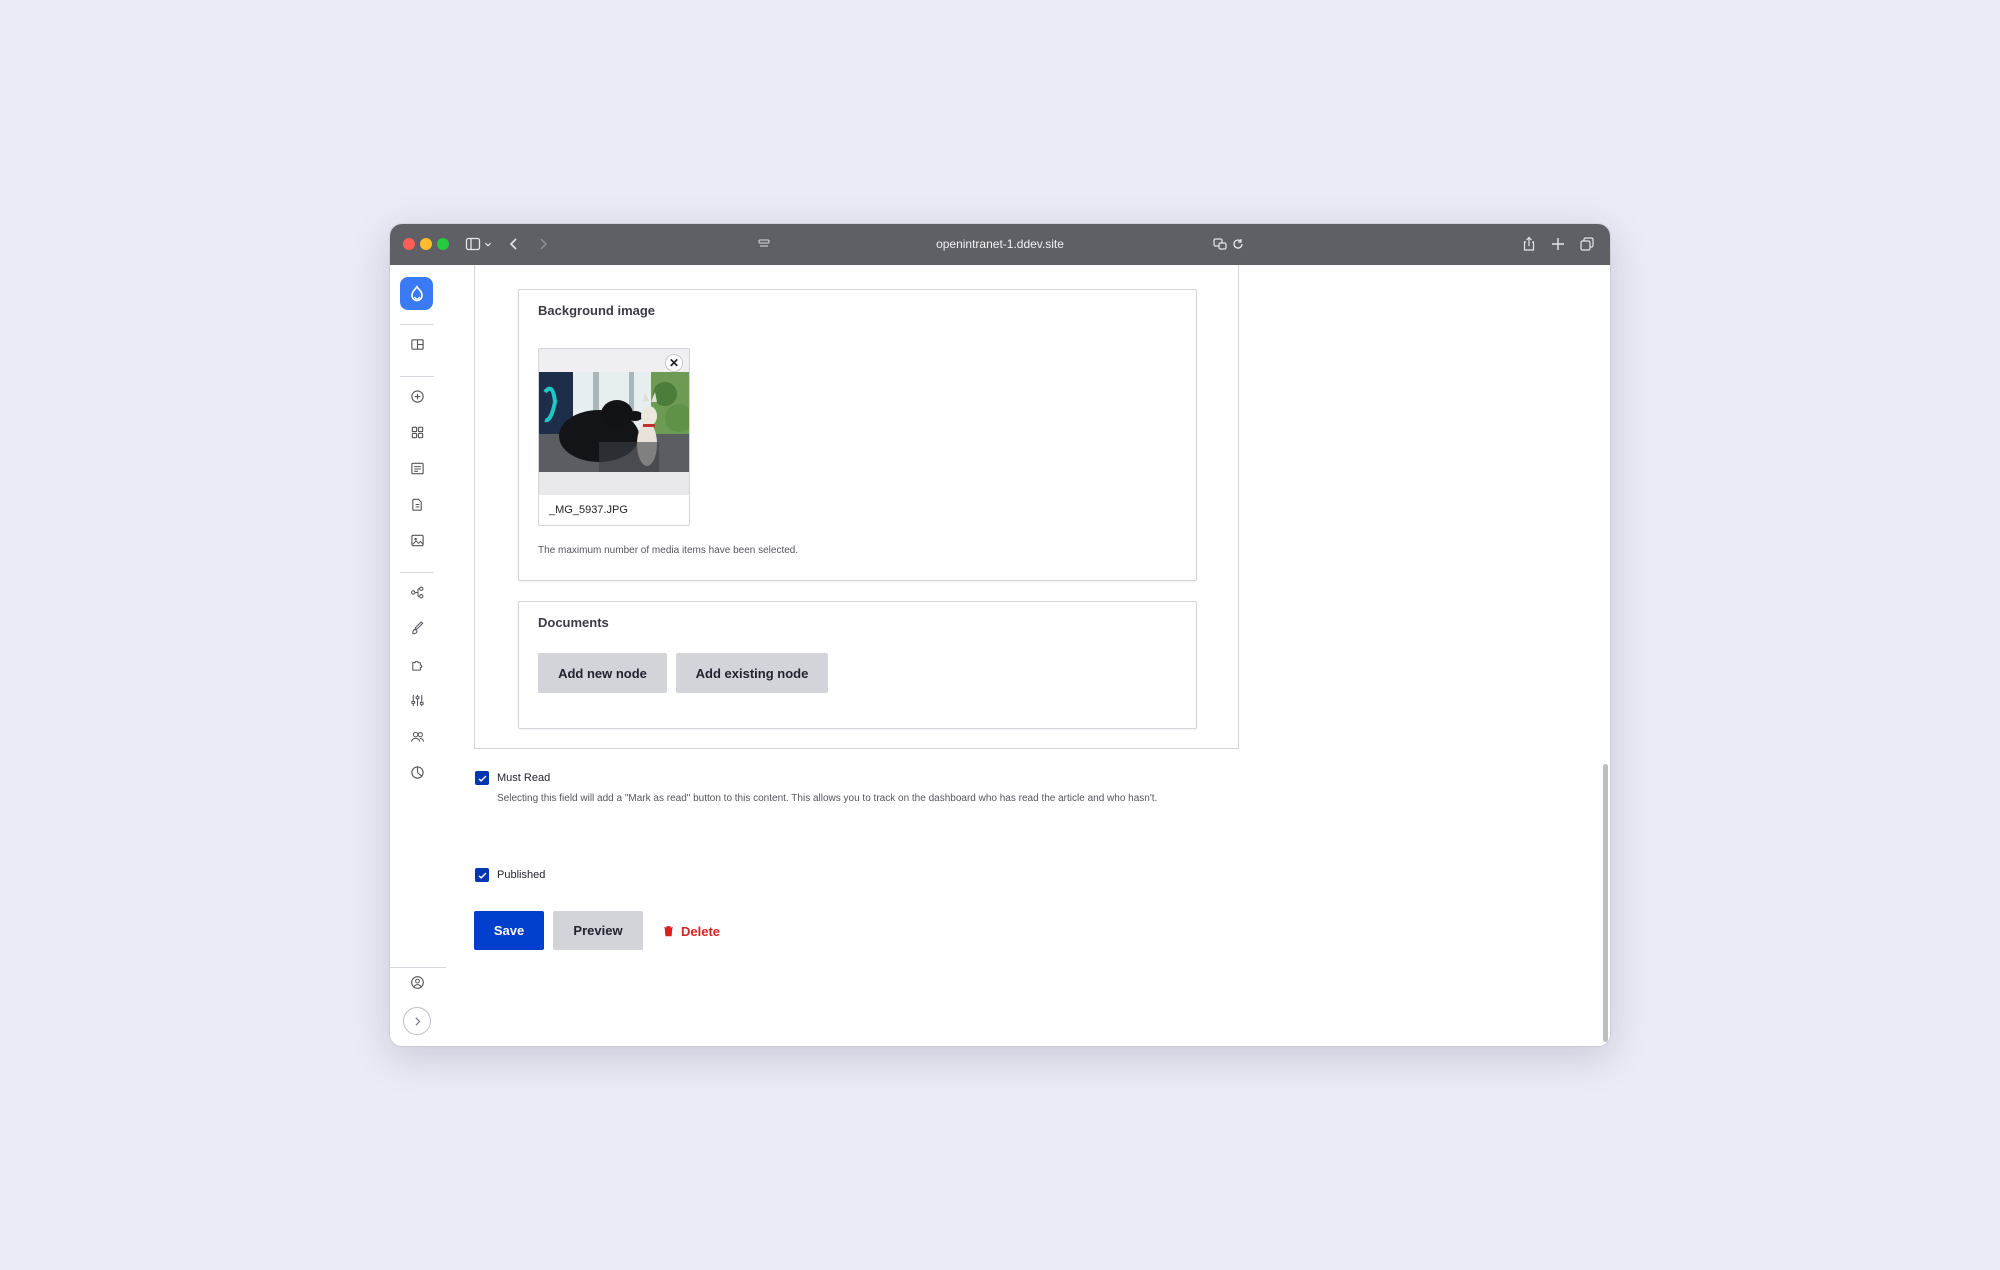 This screenshot has width=2000, height=1270. What do you see at coordinates (417, 396) in the screenshot?
I see `add-content-icon` at bounding box center [417, 396].